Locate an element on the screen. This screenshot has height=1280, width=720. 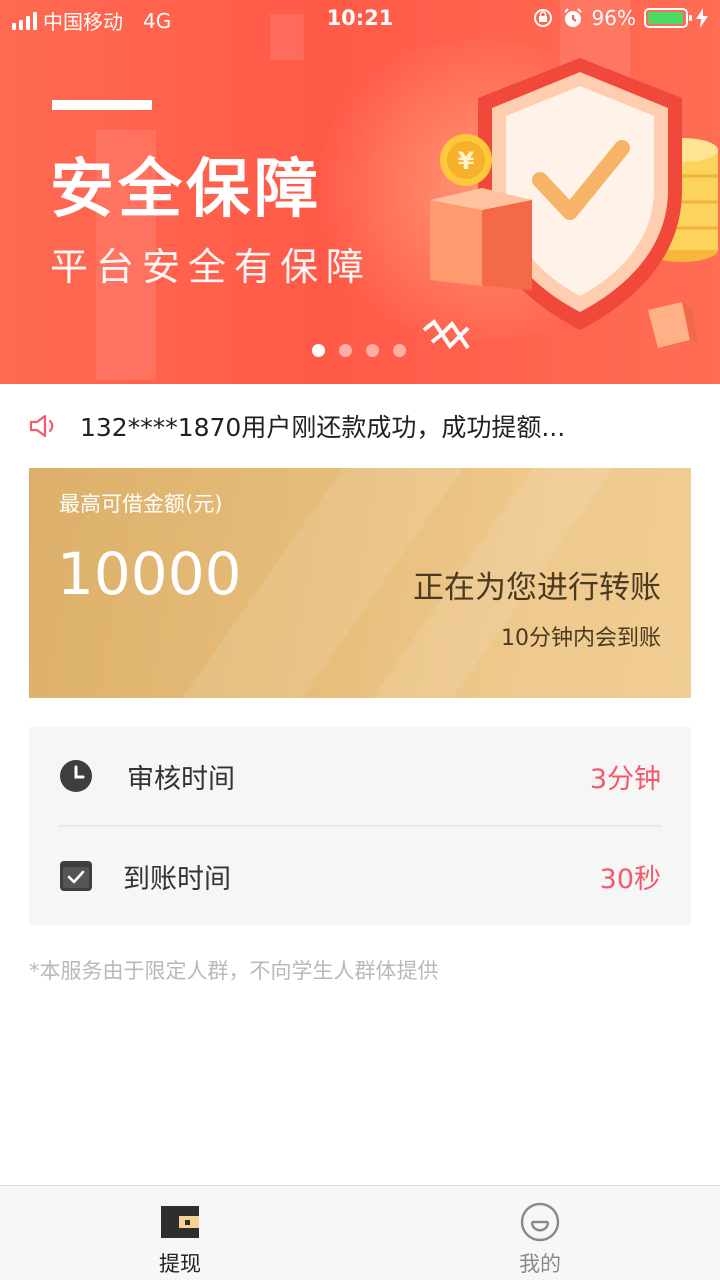
battery-percent: 96% is located at coordinates (613, 18).